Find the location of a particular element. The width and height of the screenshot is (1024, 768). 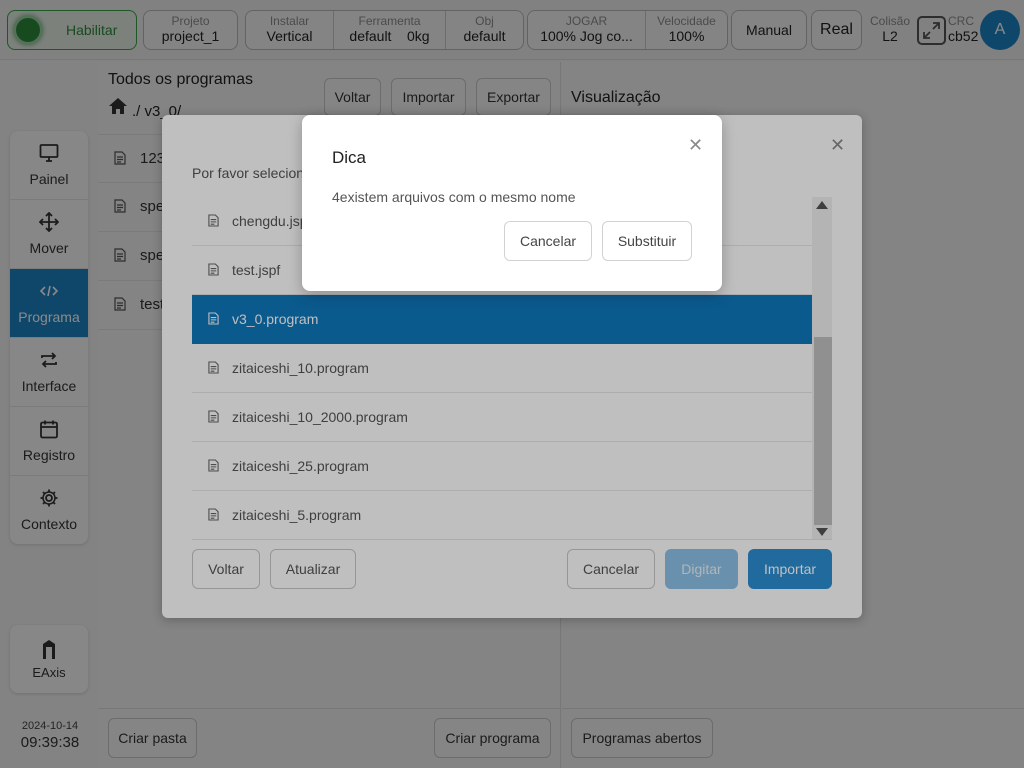

tip-message: 4existem arquivos com o mesmo nome is located at coordinates (454, 197).